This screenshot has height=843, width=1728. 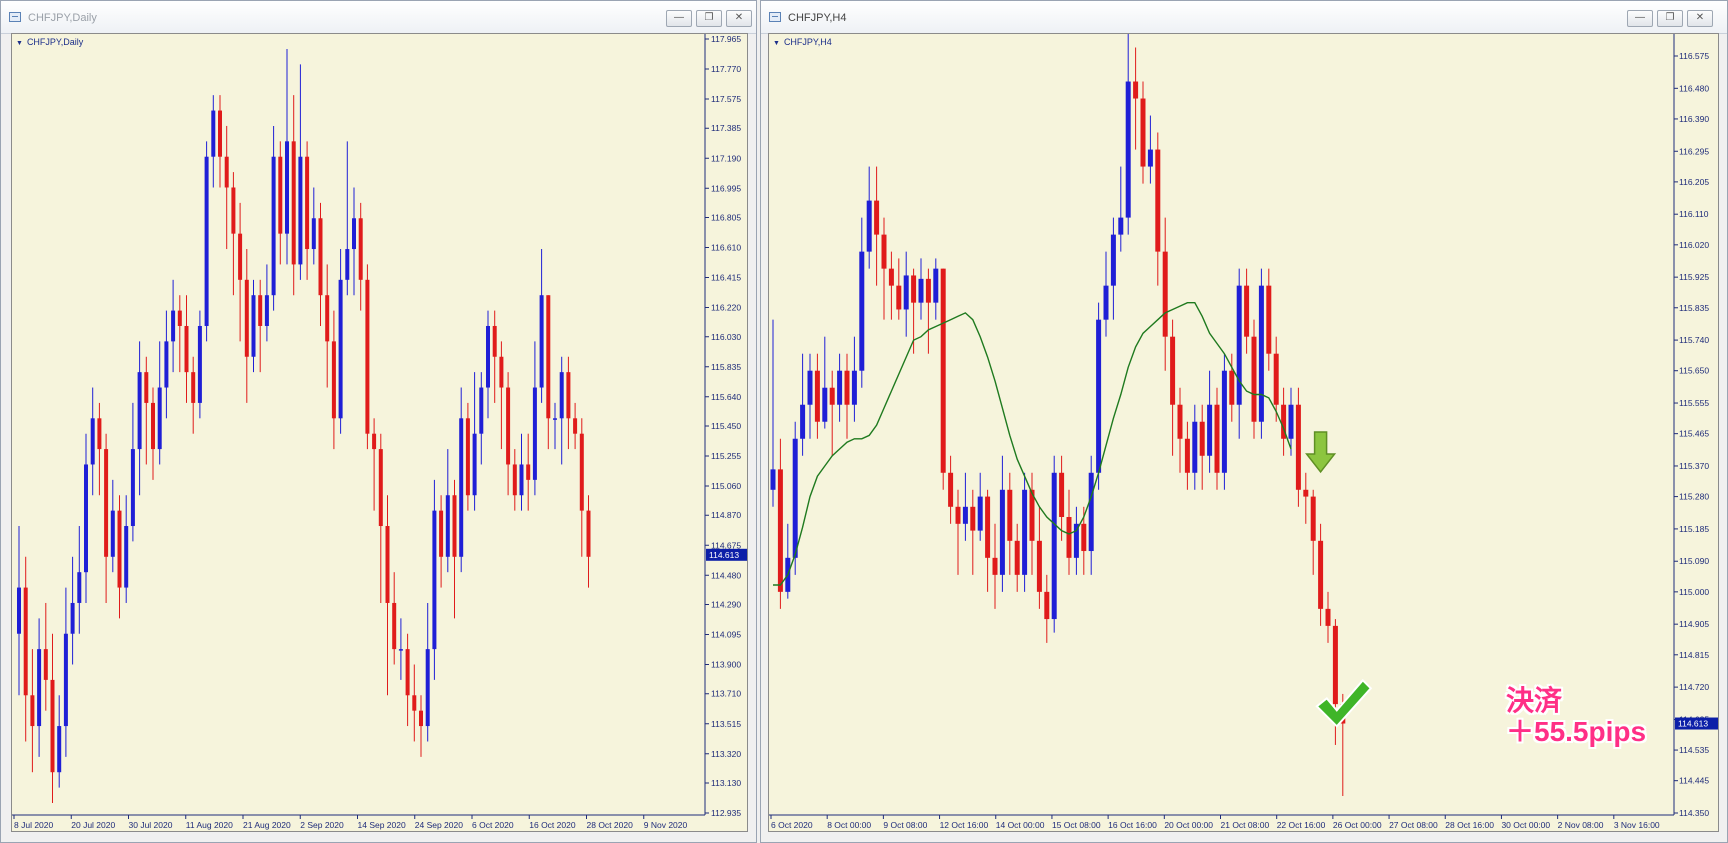 I want to click on time-tick-label: 11 Aug 2020, so click(x=209, y=825).